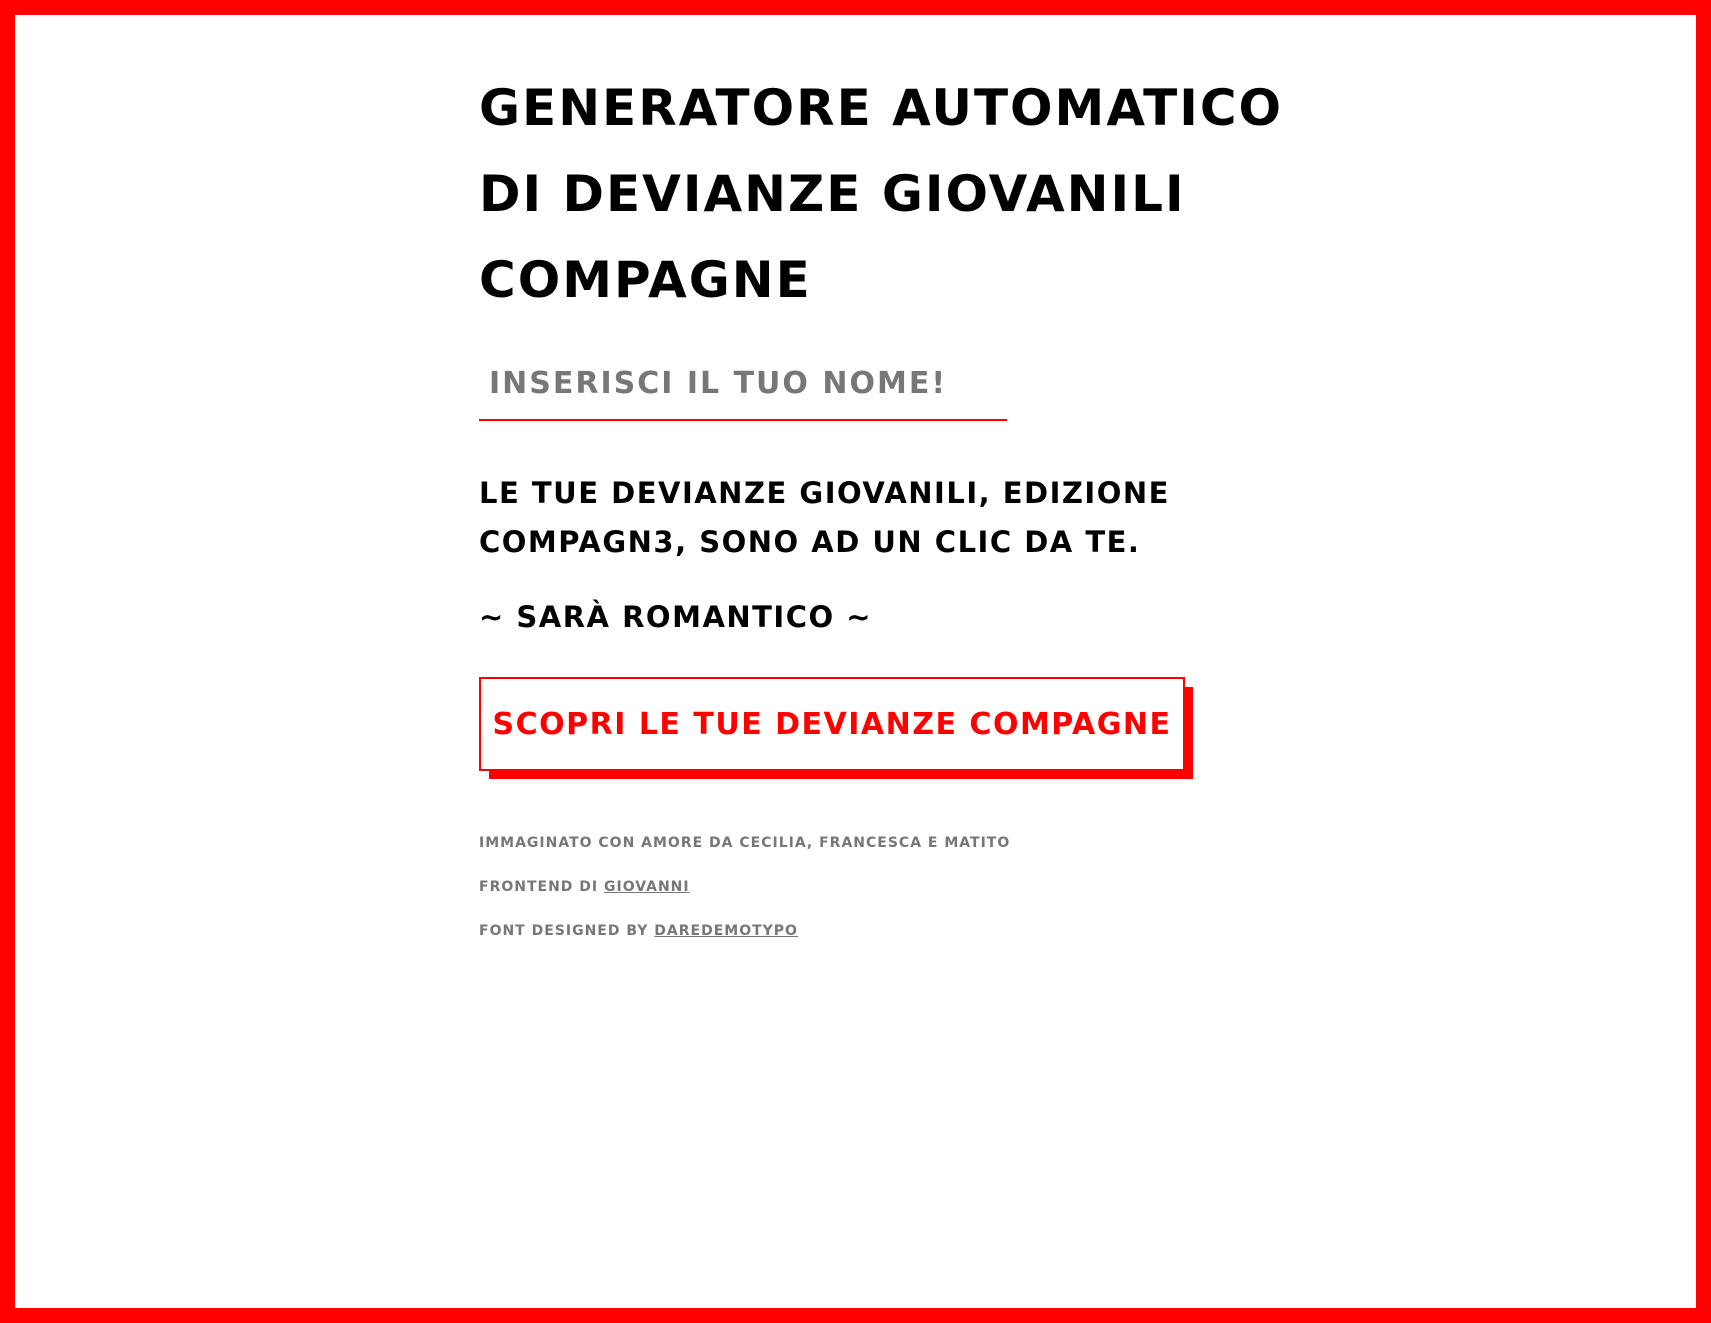 This screenshot has height=1323, width=1711. Describe the element at coordinates (539, 887) in the screenshot. I see `frontend-prefix: Frontend di` at that location.